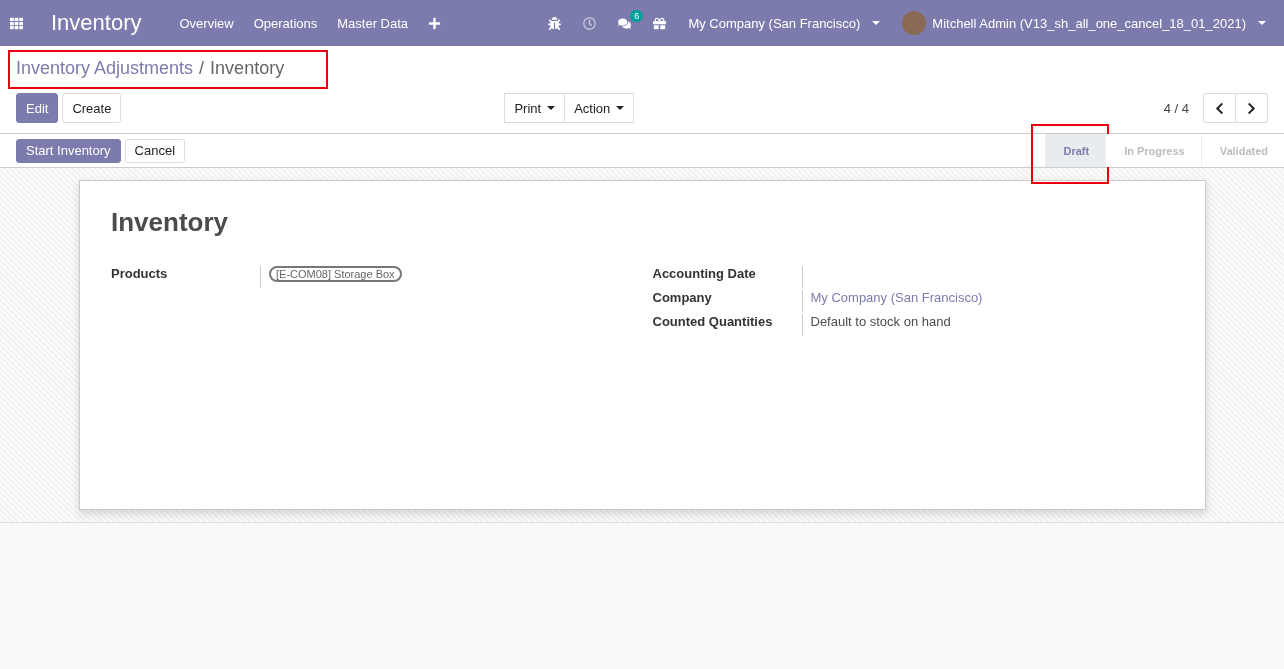 This screenshot has width=1284, height=669. Describe the element at coordinates (1075, 150) in the screenshot. I see `stage-tab: Draft` at that location.